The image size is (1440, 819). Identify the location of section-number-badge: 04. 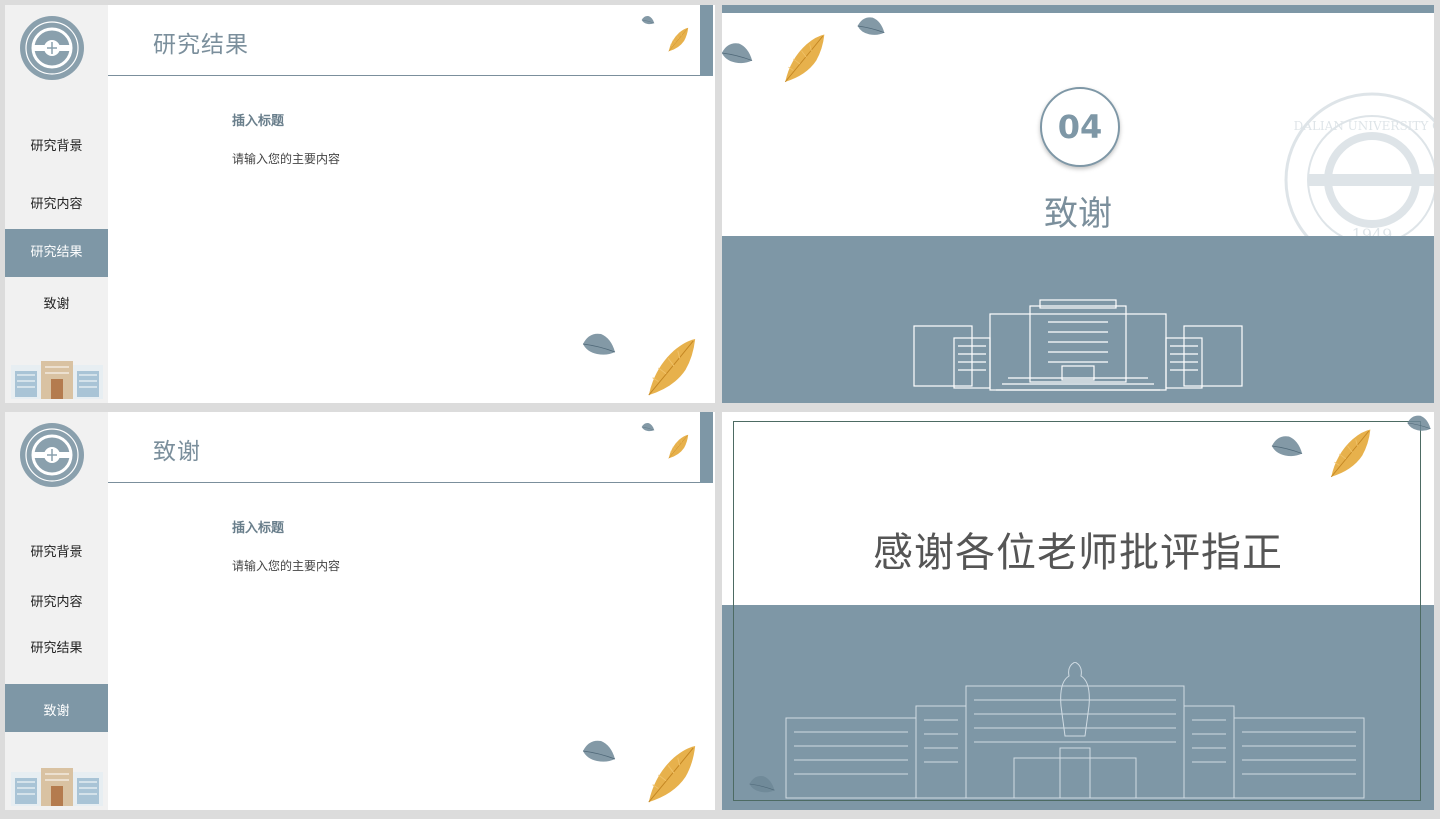
(1080, 127).